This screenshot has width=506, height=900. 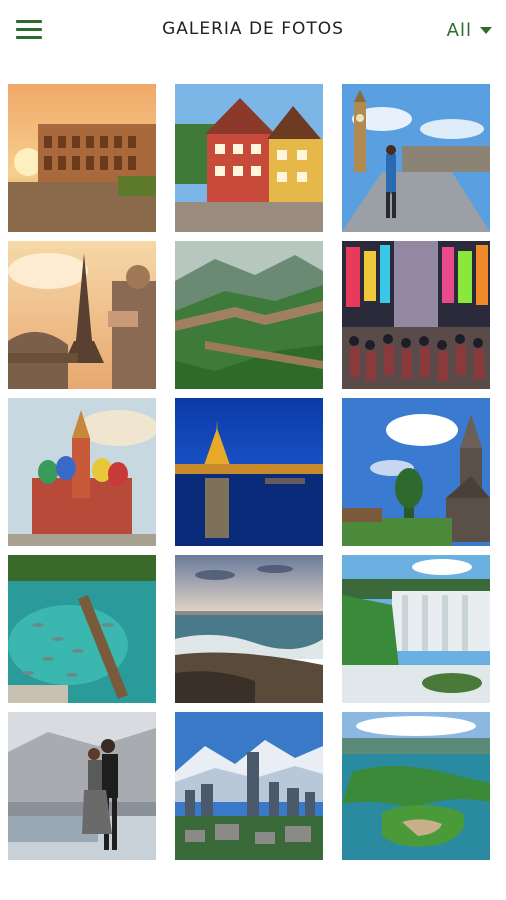 I want to click on photo-tile-tango, so click(x=82, y=786).